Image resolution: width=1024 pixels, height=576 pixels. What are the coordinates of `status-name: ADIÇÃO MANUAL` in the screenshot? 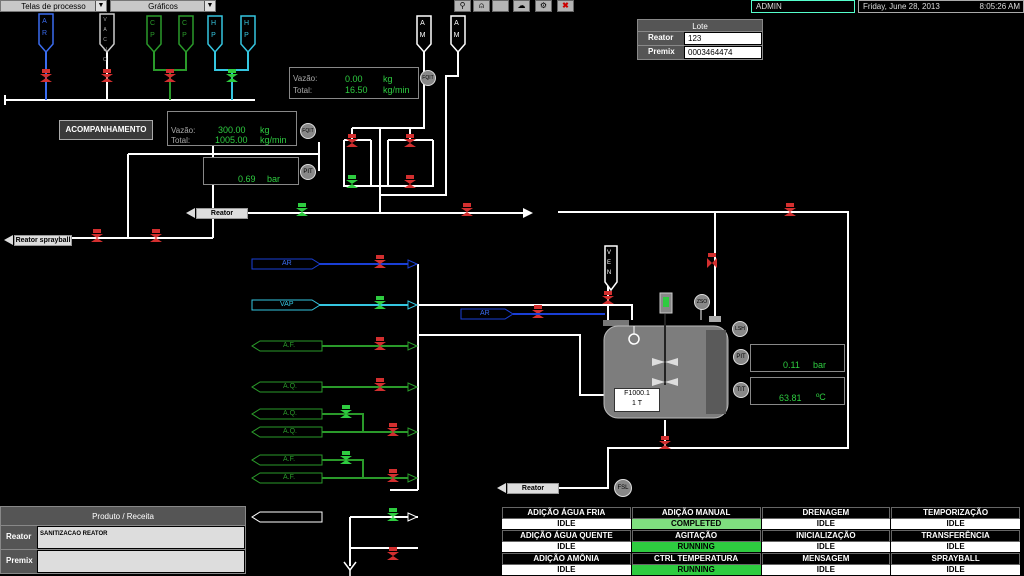 It's located at (696, 513).